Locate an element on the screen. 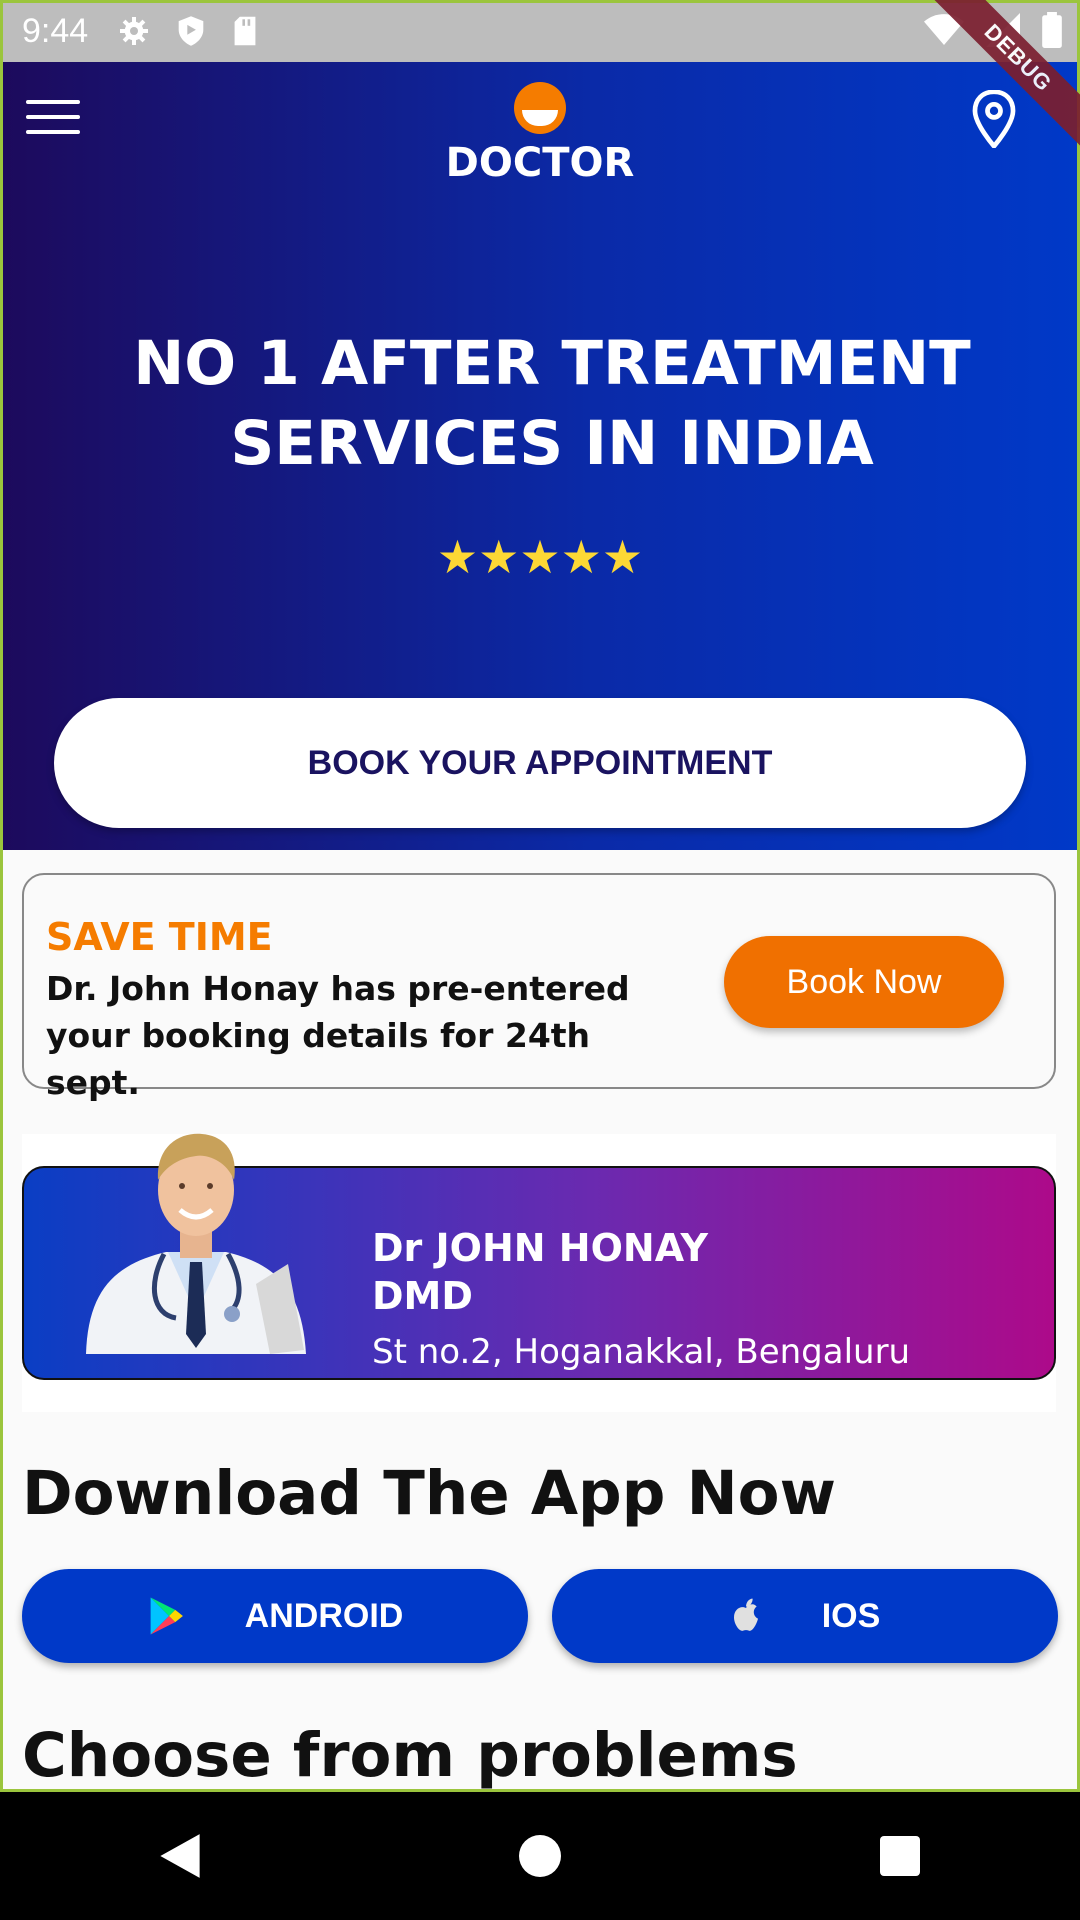 This screenshot has width=1080, height=1920. status-bar: 9:44 is located at coordinates (540, 31).